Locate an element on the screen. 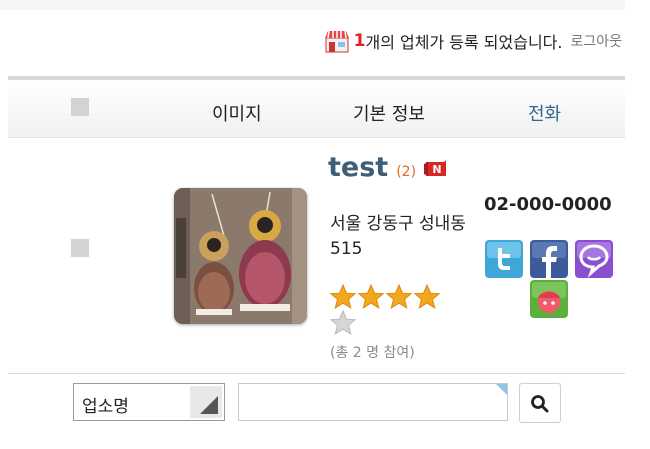 Image resolution: width=650 pixels, height=449 pixels. facebook-icon is located at coordinates (549, 259).